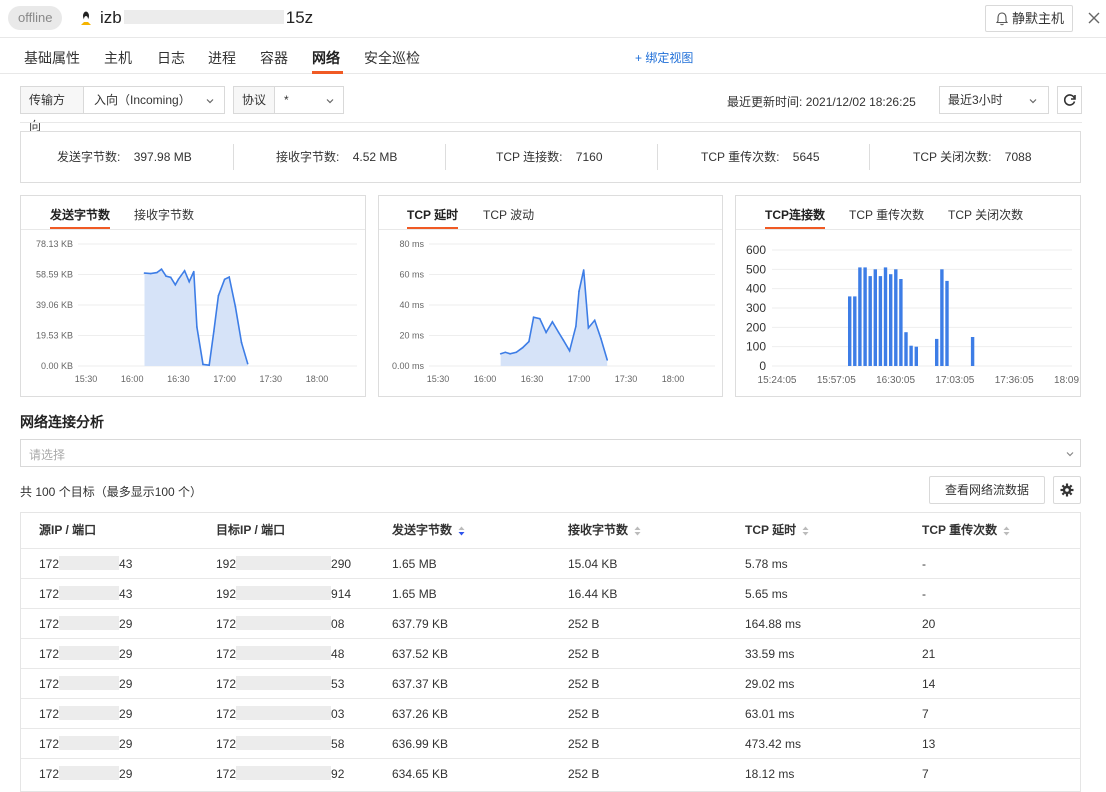  I want to click on tcp-retrans: 7, so click(925, 714).